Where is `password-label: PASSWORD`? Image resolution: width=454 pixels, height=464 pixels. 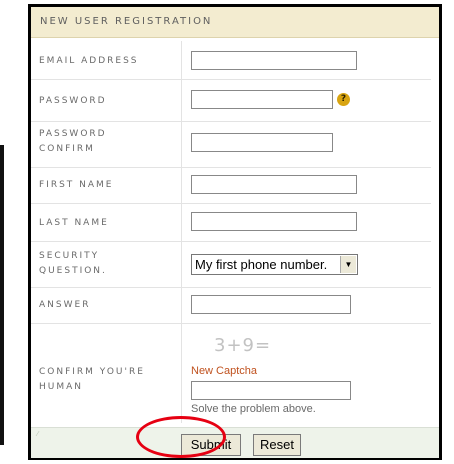 password-label: PASSWORD is located at coordinates (73, 101).